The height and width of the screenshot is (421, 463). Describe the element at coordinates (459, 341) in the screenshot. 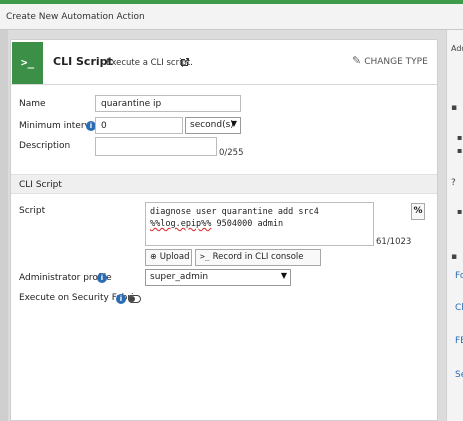

I see `side-link: FE` at that location.